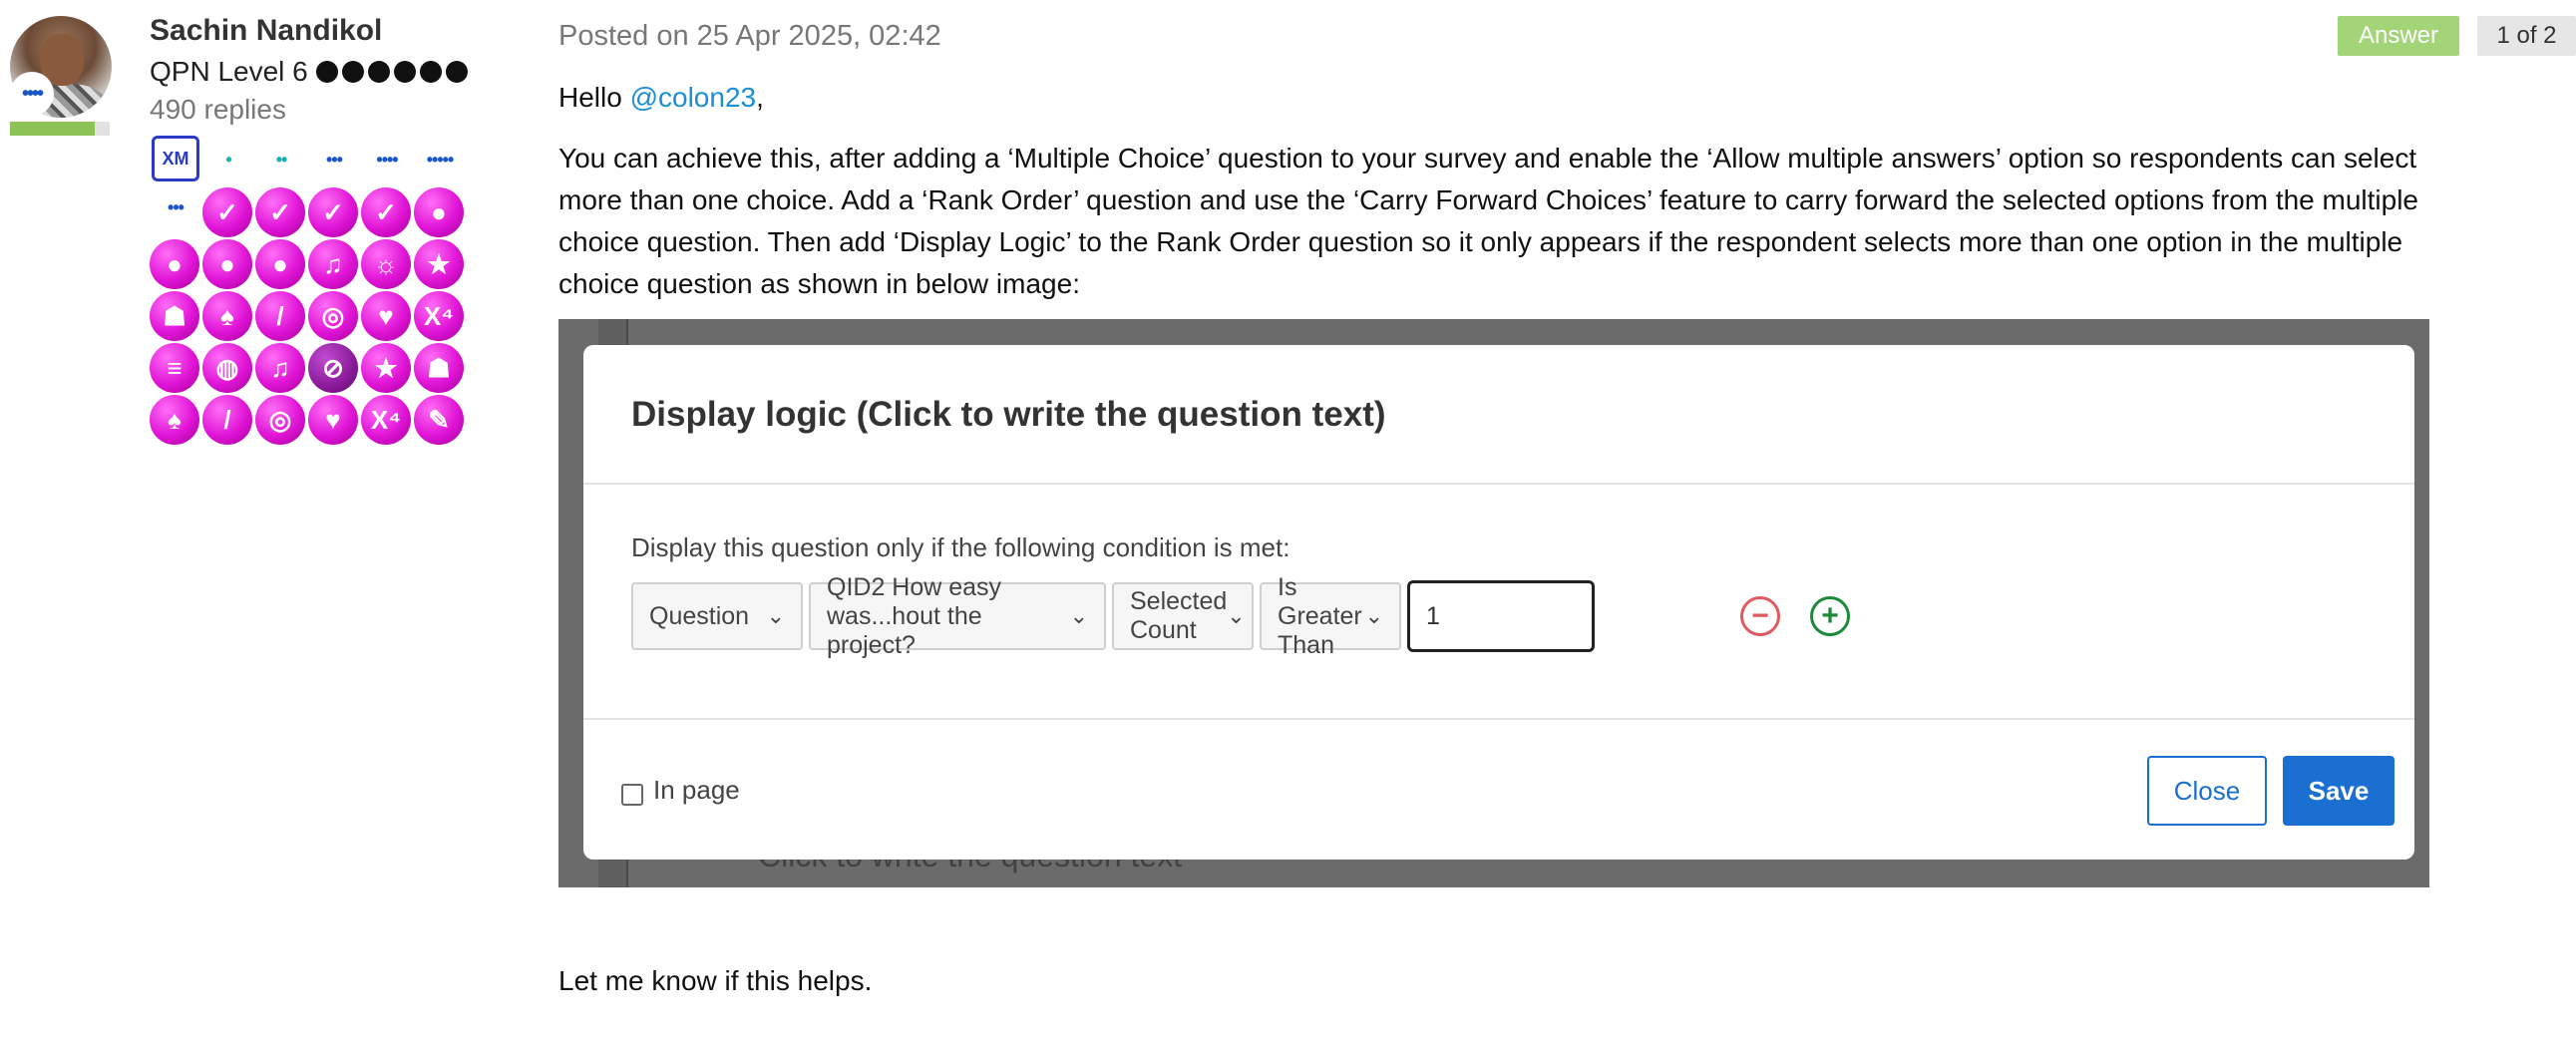 The image size is (2576, 1040). What do you see at coordinates (386, 264) in the screenshot?
I see `bulb-badge-icon: ☼` at bounding box center [386, 264].